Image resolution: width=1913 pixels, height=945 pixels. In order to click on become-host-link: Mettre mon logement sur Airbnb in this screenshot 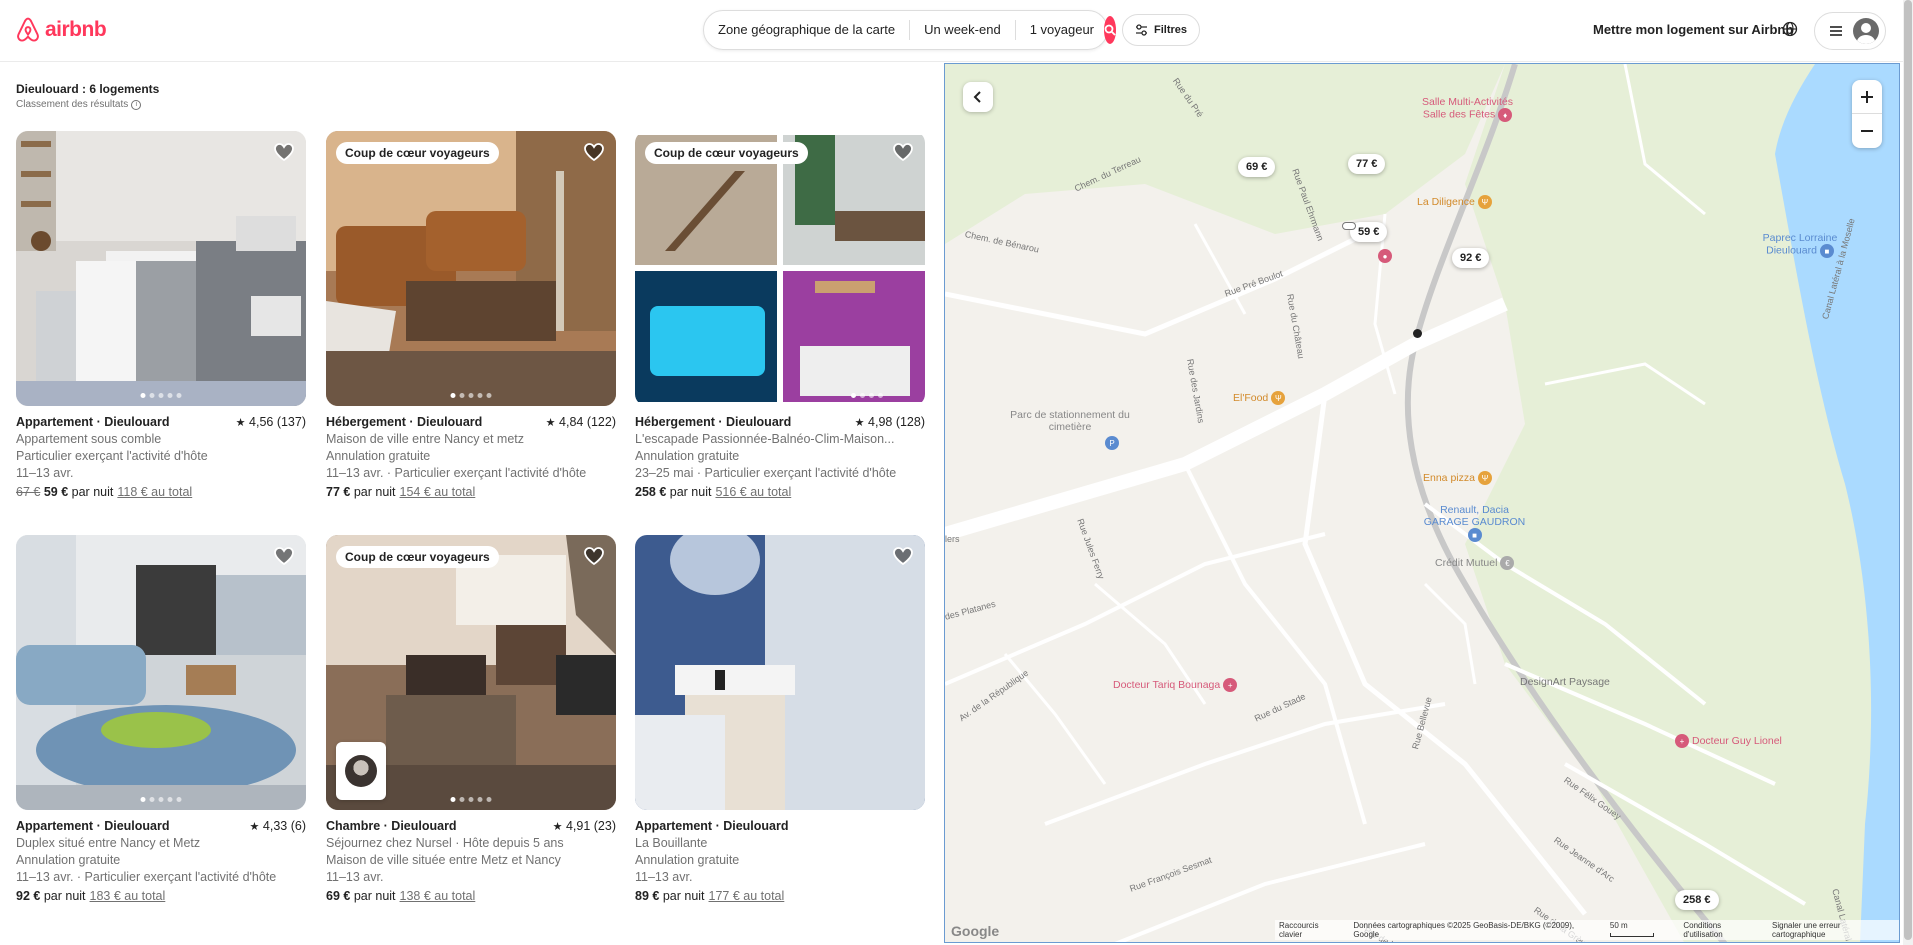, I will do `click(1693, 29)`.